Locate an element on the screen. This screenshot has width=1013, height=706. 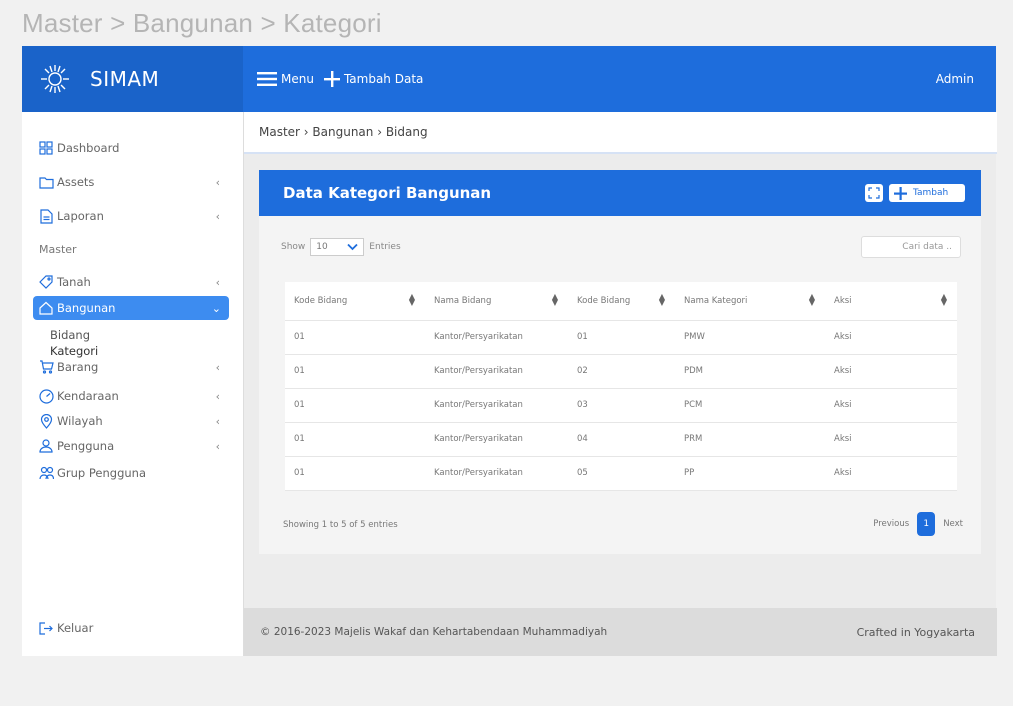
sidebar-item-dashboard: Dashboard is located at coordinates (133, 148).